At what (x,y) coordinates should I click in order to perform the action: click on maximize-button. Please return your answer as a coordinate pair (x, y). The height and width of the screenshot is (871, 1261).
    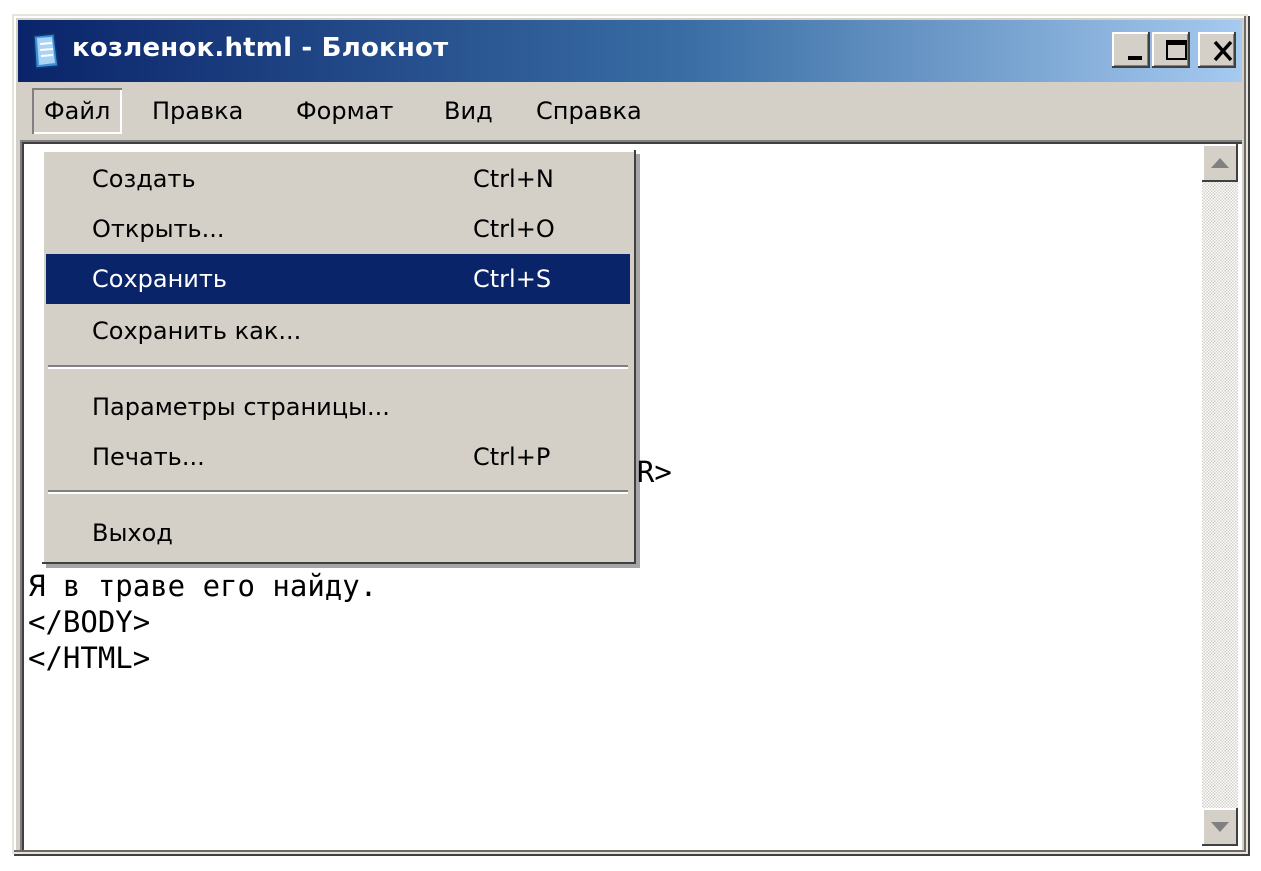
    Looking at the image, I should click on (1171, 50).